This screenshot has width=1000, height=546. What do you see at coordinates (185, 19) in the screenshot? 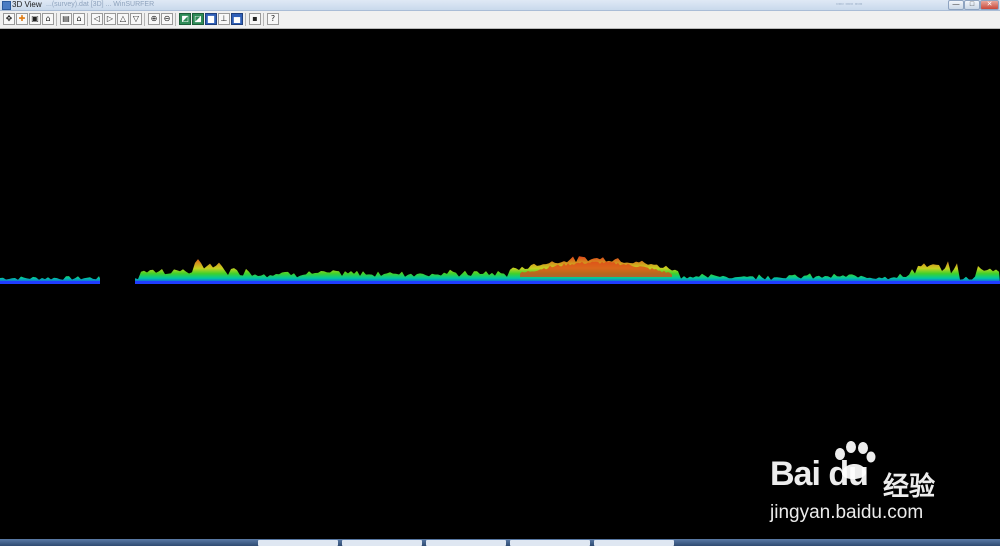
I see `surface-grid-icon: ◩` at bounding box center [185, 19].